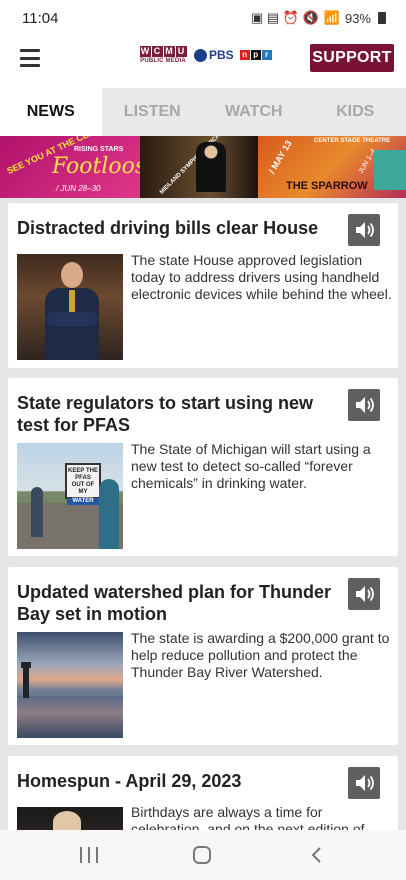  What do you see at coordinates (382, 18) in the screenshot?
I see `battery-icon` at bounding box center [382, 18].